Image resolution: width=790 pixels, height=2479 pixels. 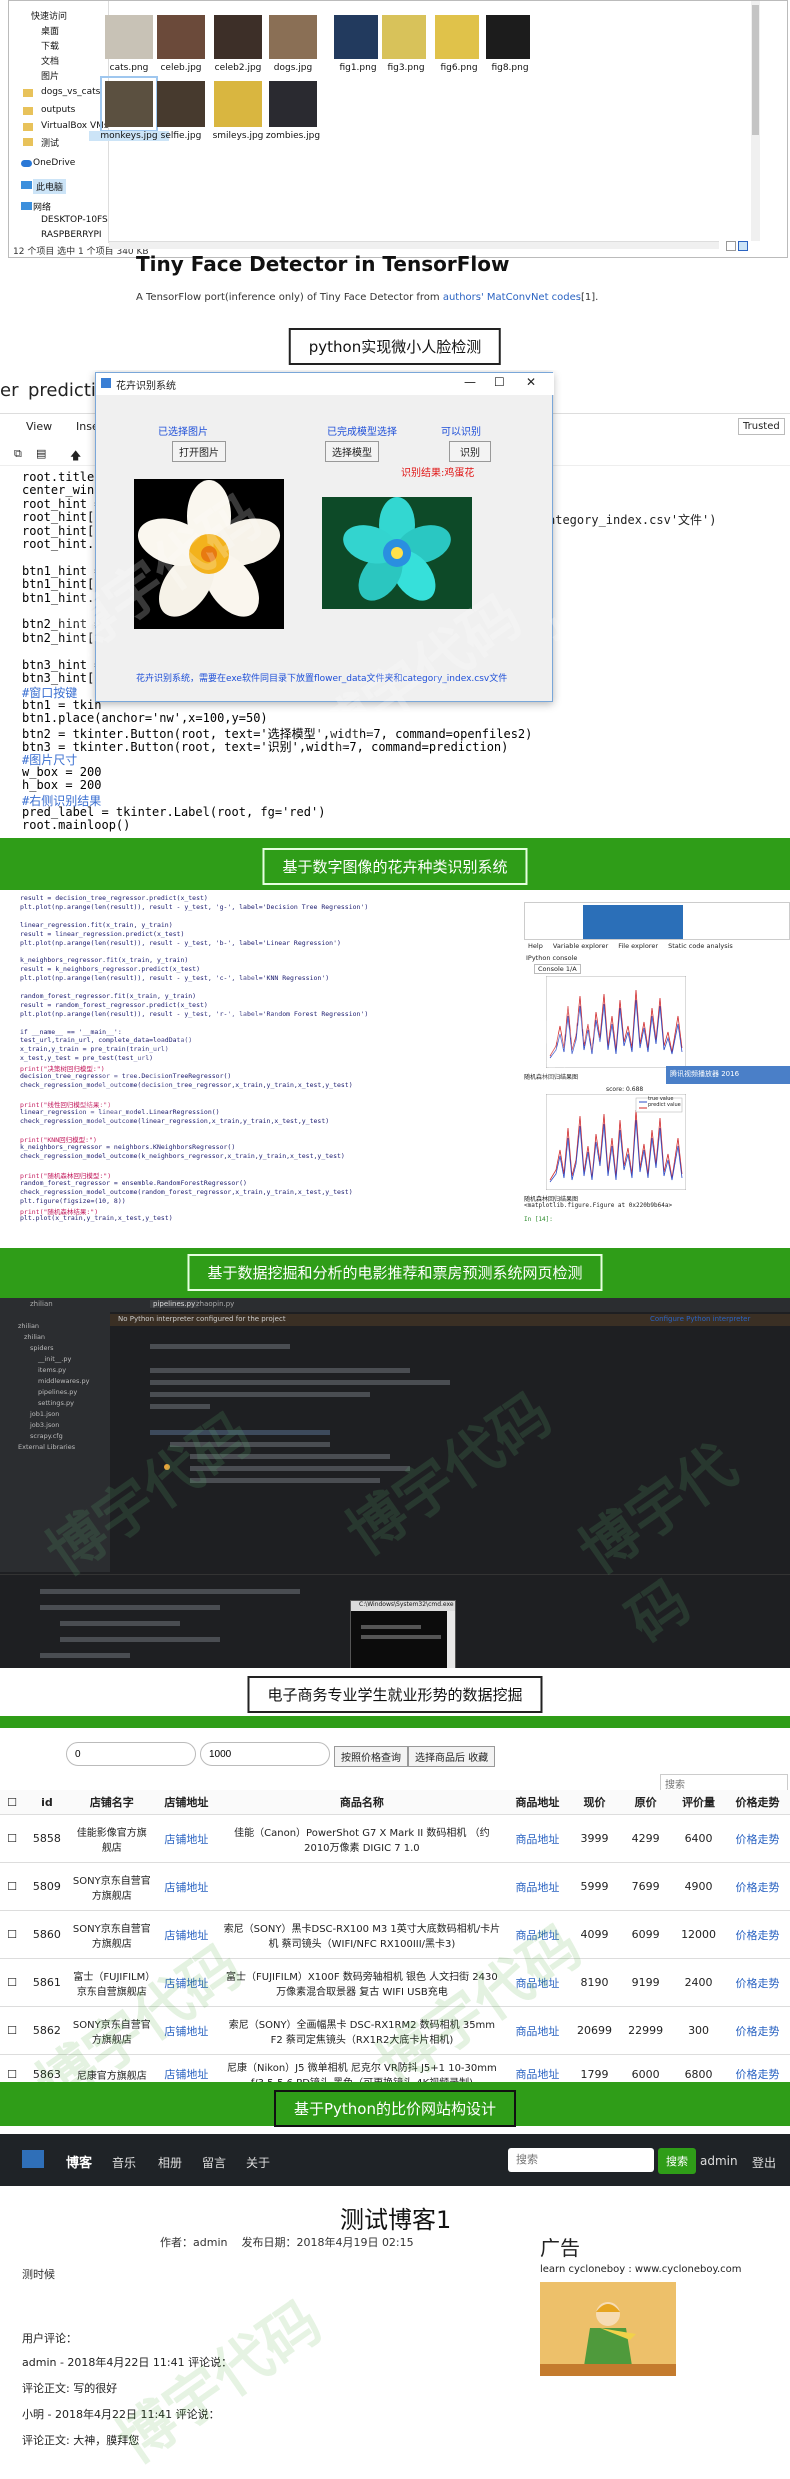 What do you see at coordinates (12, 1802) in the screenshot?
I see `select-all-checkbox: ☐` at bounding box center [12, 1802].